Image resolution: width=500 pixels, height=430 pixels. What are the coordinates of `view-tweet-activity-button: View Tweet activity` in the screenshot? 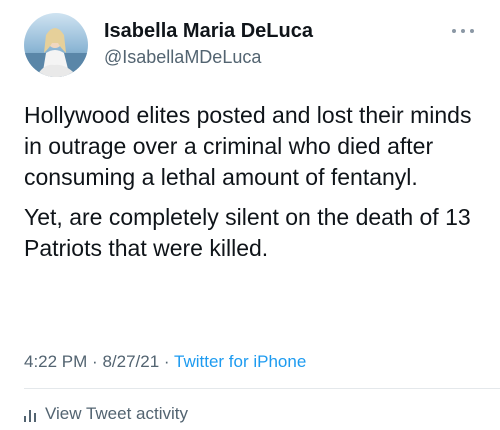 It's located at (106, 414).